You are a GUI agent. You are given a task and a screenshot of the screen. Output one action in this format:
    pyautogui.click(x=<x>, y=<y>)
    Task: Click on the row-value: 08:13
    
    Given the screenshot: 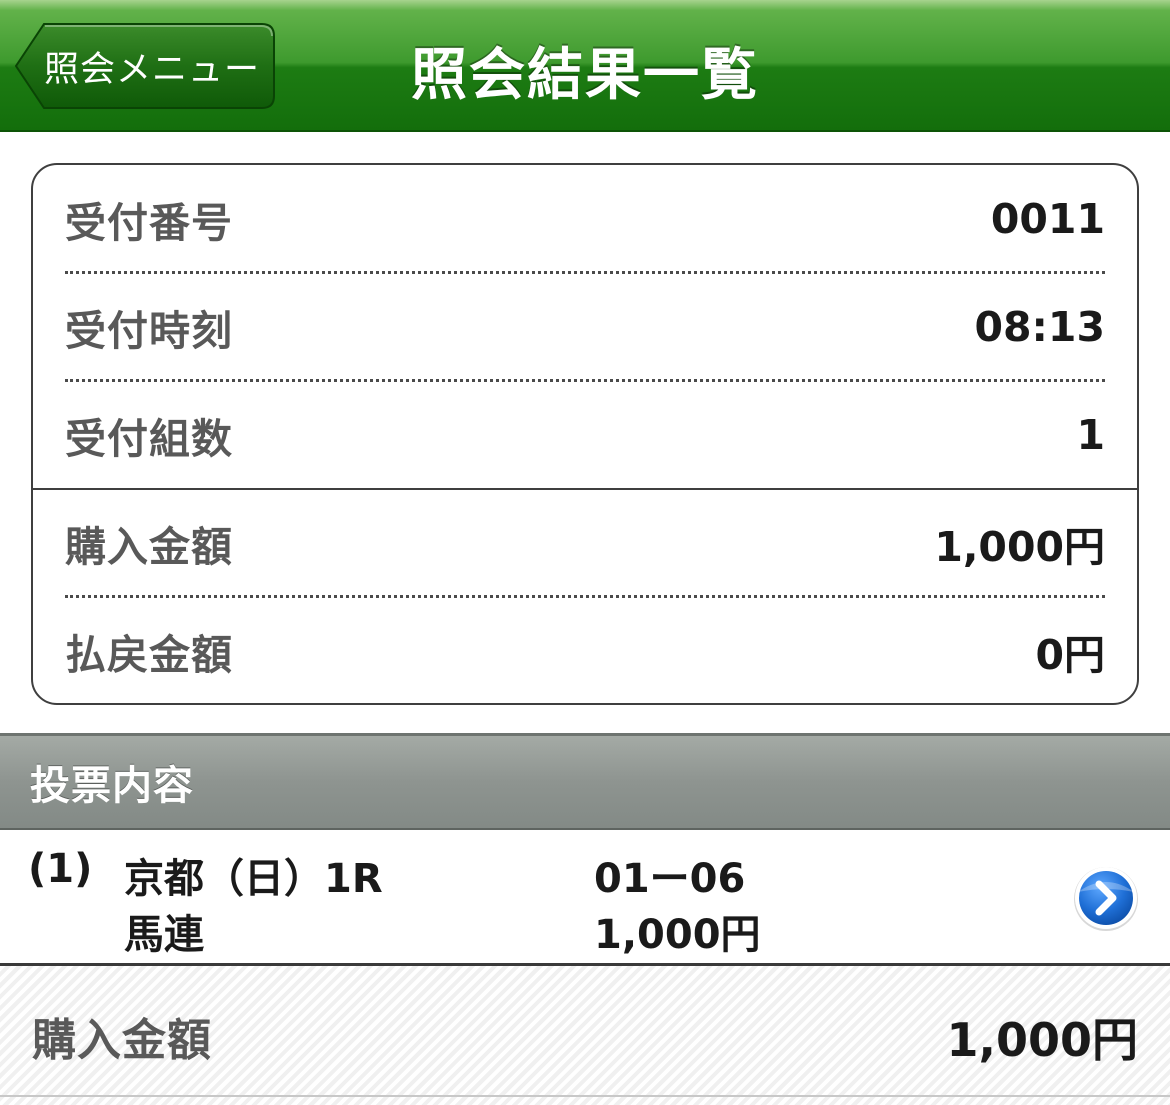 What is the action you would take?
    pyautogui.click(x=1039, y=327)
    